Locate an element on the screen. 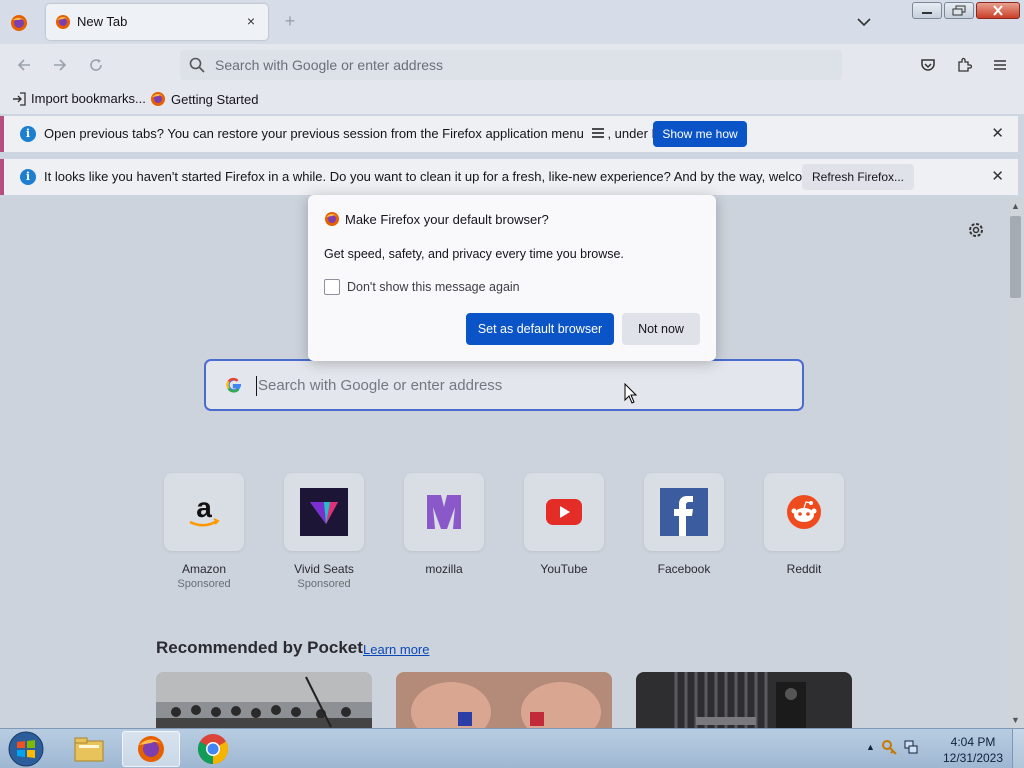 This screenshot has height=768, width=1024. back-arrow-icon is located at coordinates (23, 65).